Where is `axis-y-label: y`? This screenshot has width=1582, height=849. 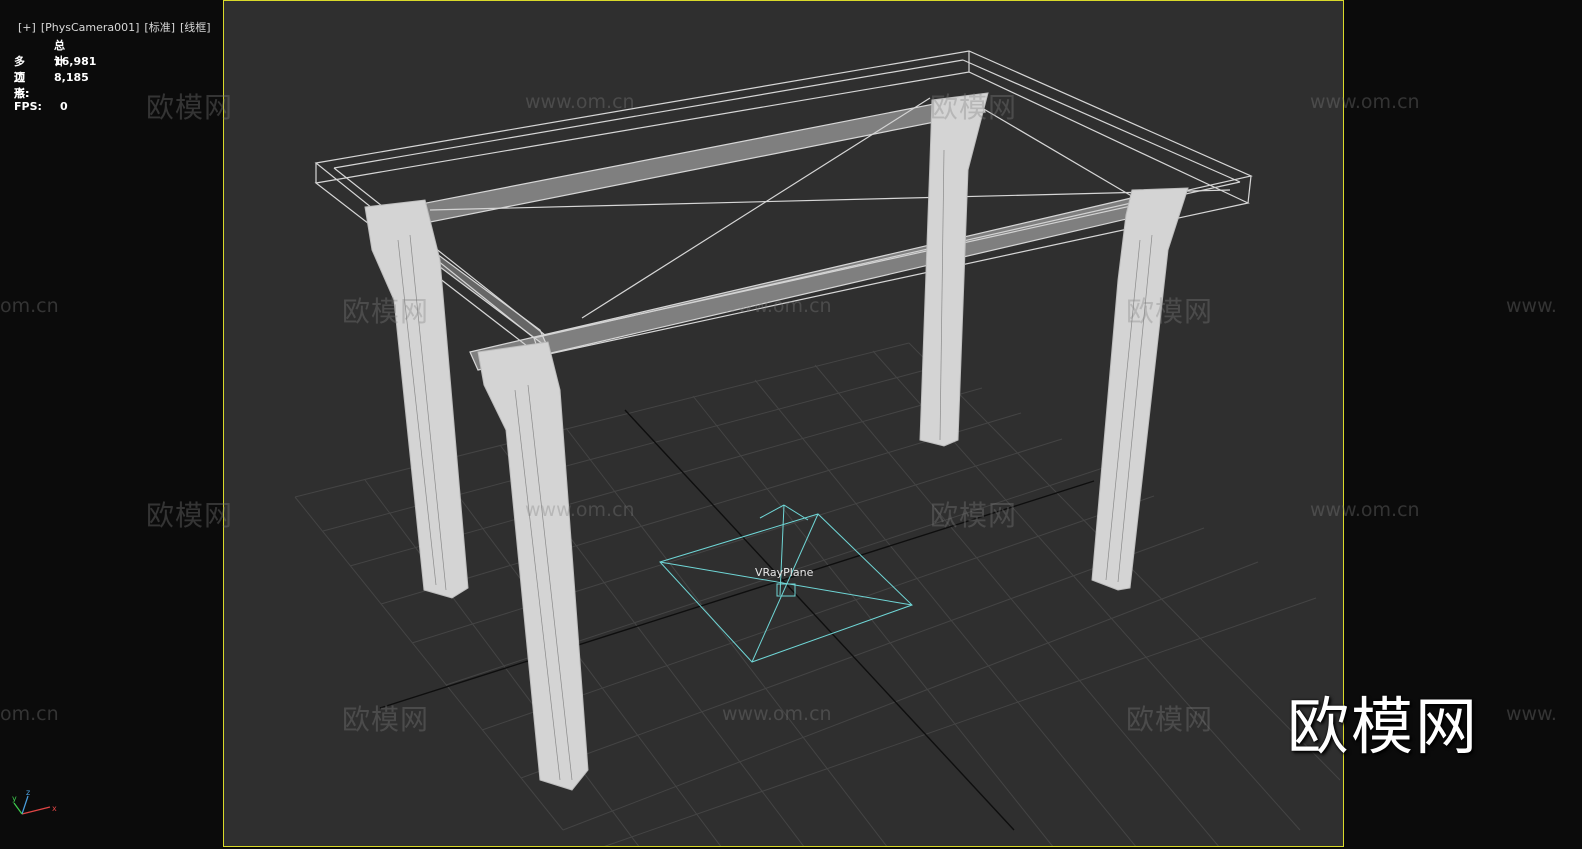
axis-y-label: y is located at coordinates (14, 798).